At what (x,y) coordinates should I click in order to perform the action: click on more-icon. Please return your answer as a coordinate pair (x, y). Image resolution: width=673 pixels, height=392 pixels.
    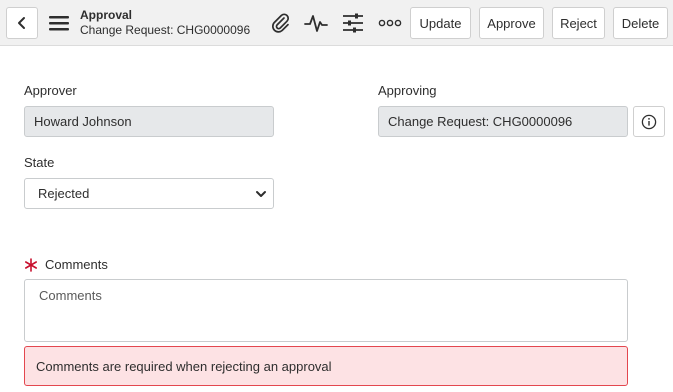
    Looking at the image, I should click on (390, 23).